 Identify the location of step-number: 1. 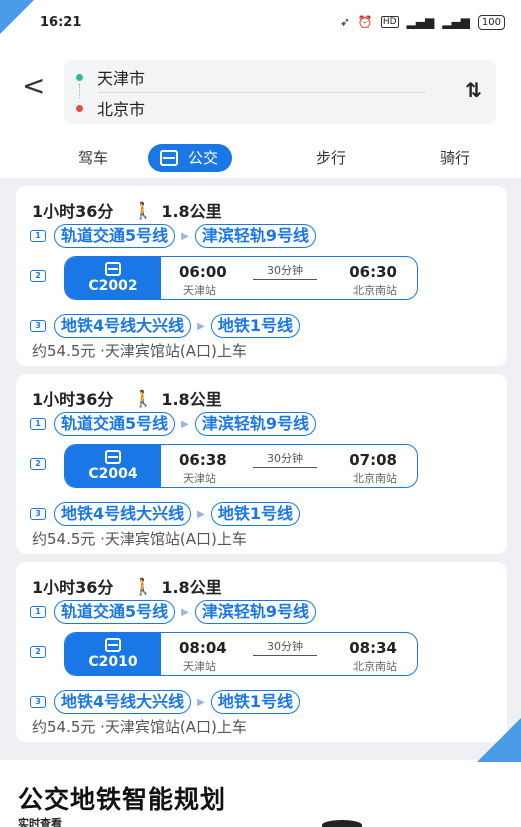
(38, 612).